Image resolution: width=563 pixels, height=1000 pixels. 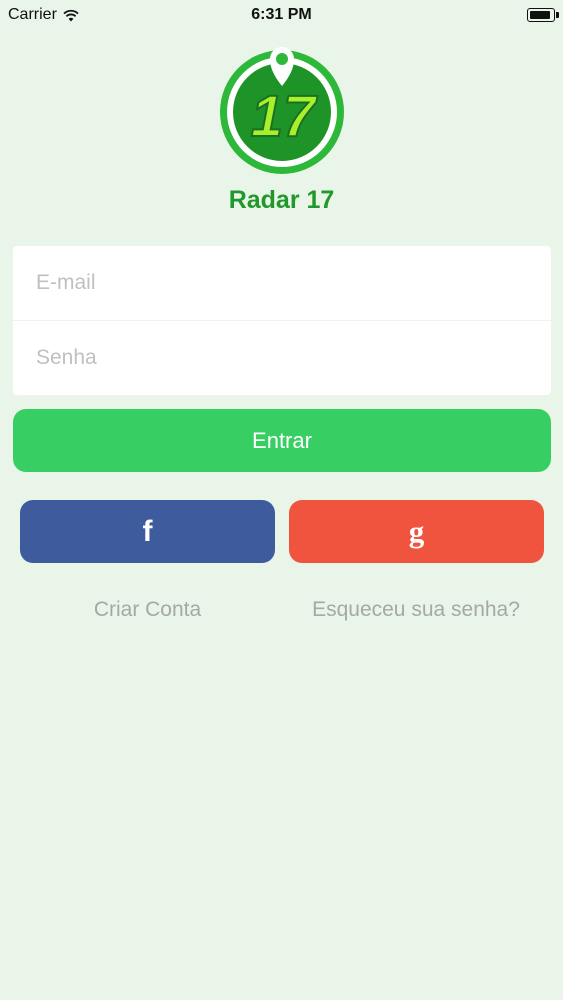 What do you see at coordinates (282, 357) in the screenshot?
I see `password-field: Senha` at bounding box center [282, 357].